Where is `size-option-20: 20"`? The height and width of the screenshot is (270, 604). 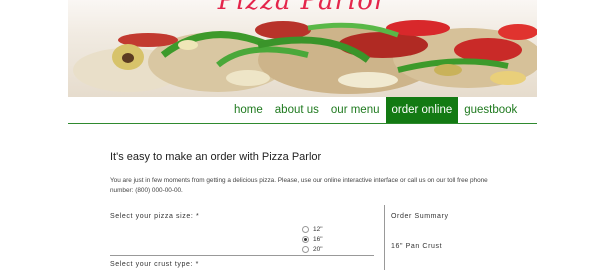
size-option-20: 20" is located at coordinates (312, 249).